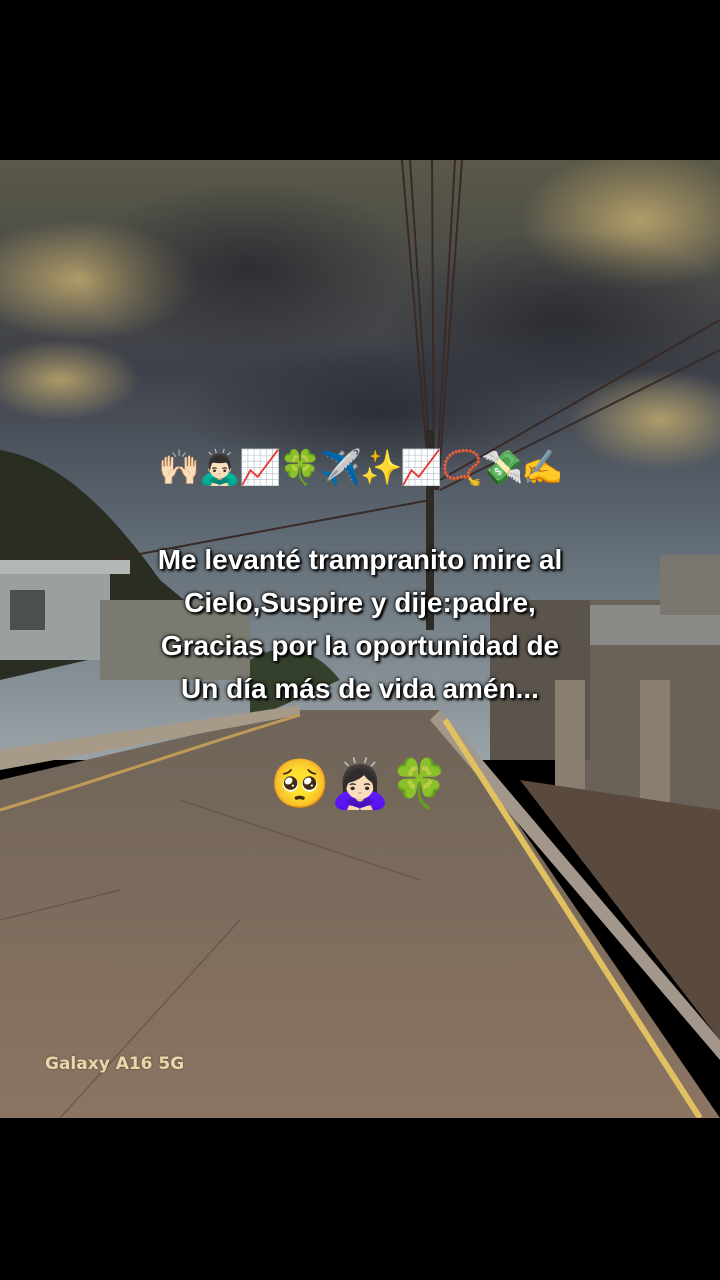 This screenshot has width=720, height=1280. I want to click on letterbox-bottom, so click(360, 1199).